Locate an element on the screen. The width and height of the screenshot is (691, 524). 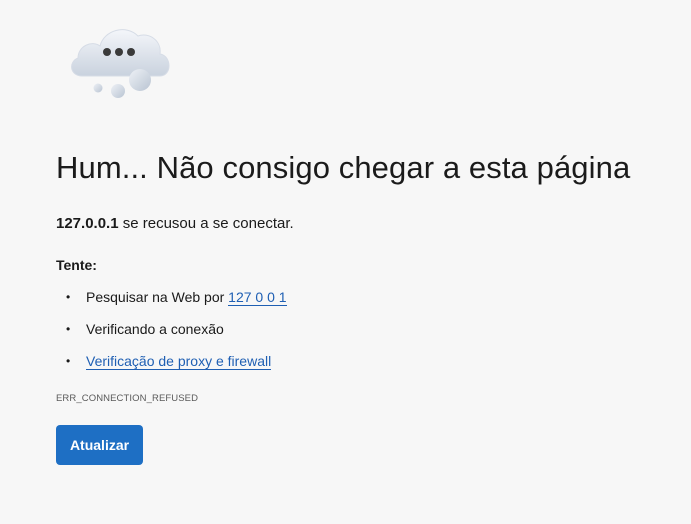
page-title: Hum... Não consigo chegar a esta página is located at coordinates (343, 167).